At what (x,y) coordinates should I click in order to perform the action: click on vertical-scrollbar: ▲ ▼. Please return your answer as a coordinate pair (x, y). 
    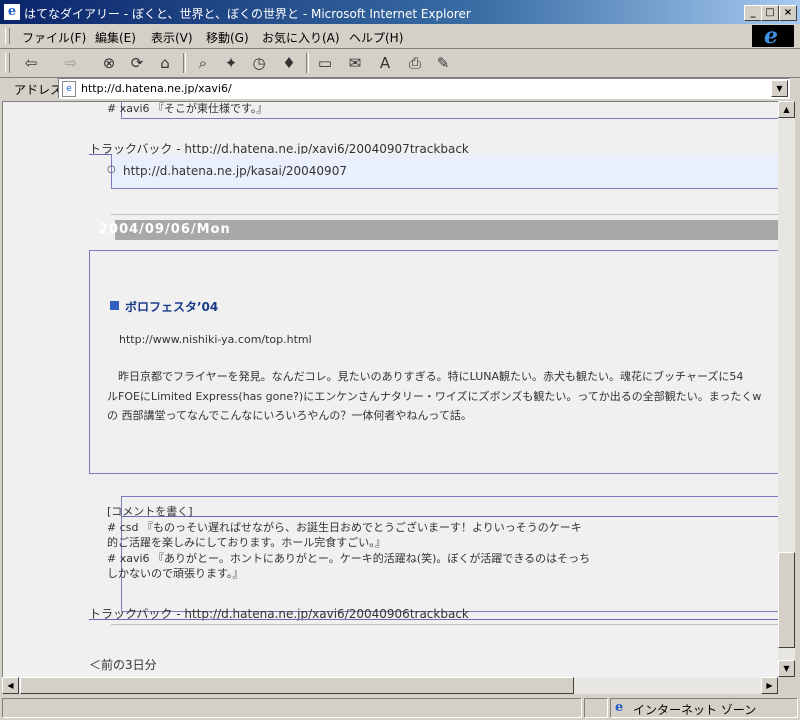
    Looking at the image, I should click on (786, 389).